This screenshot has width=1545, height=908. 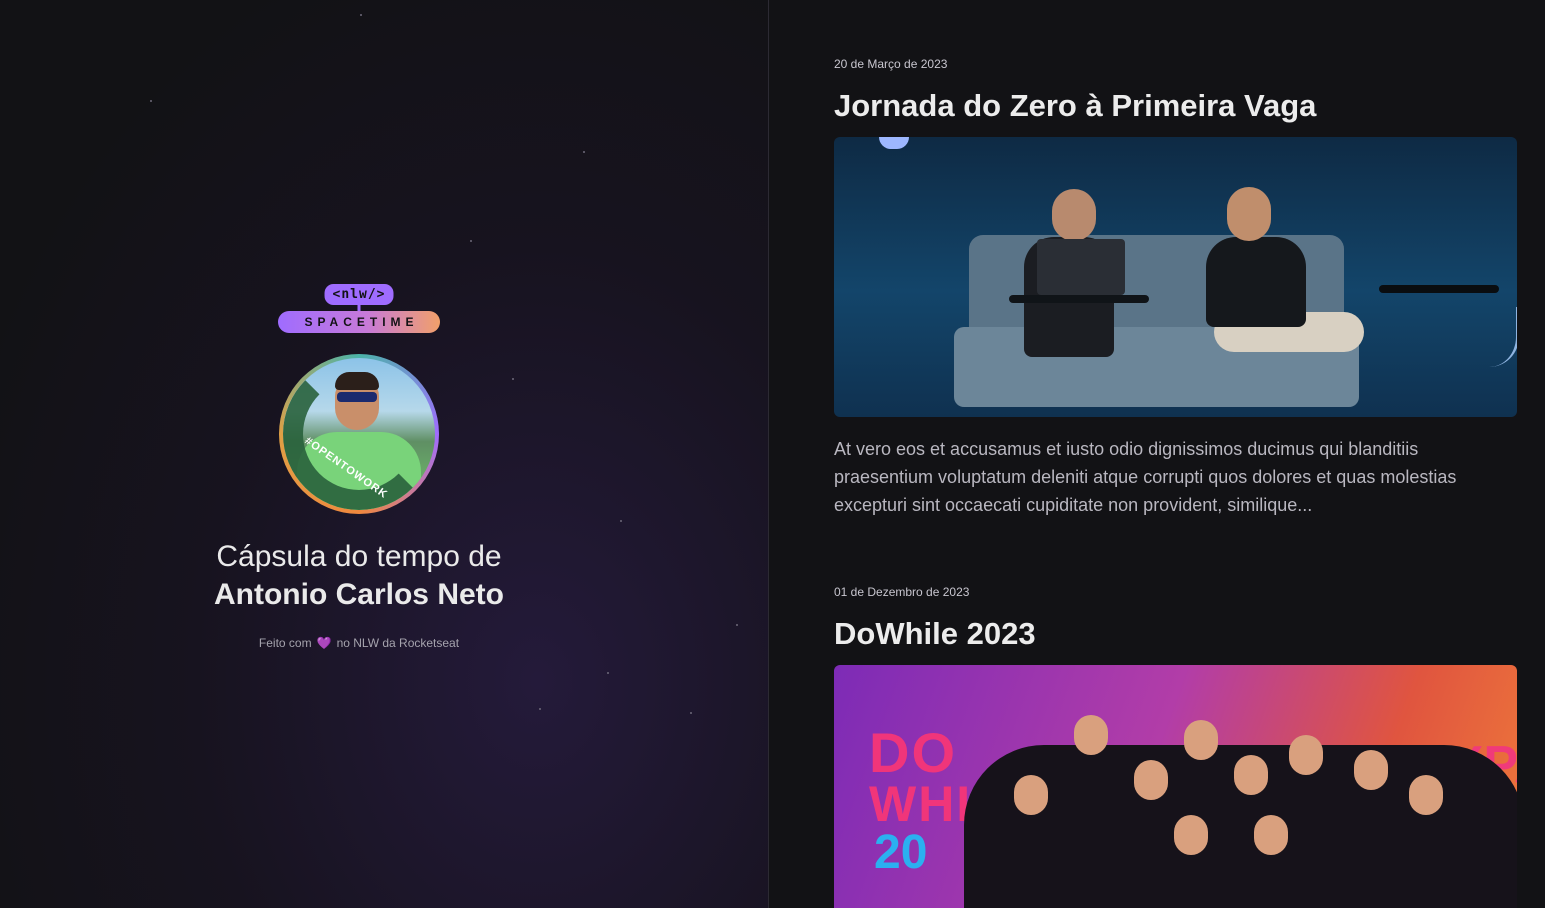 I want to click on memory-image, so click(x=1175, y=277).